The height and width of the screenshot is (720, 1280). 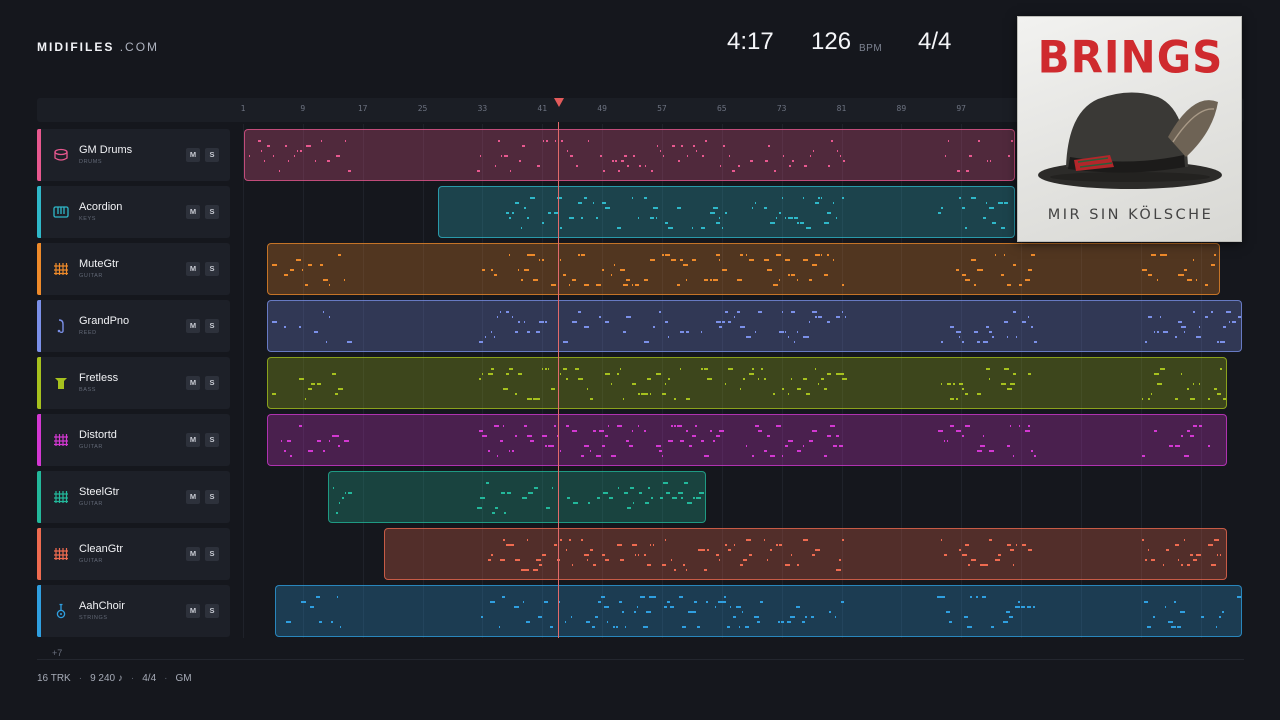 I want to click on brand-suffix: .COM, so click(x=139, y=47).